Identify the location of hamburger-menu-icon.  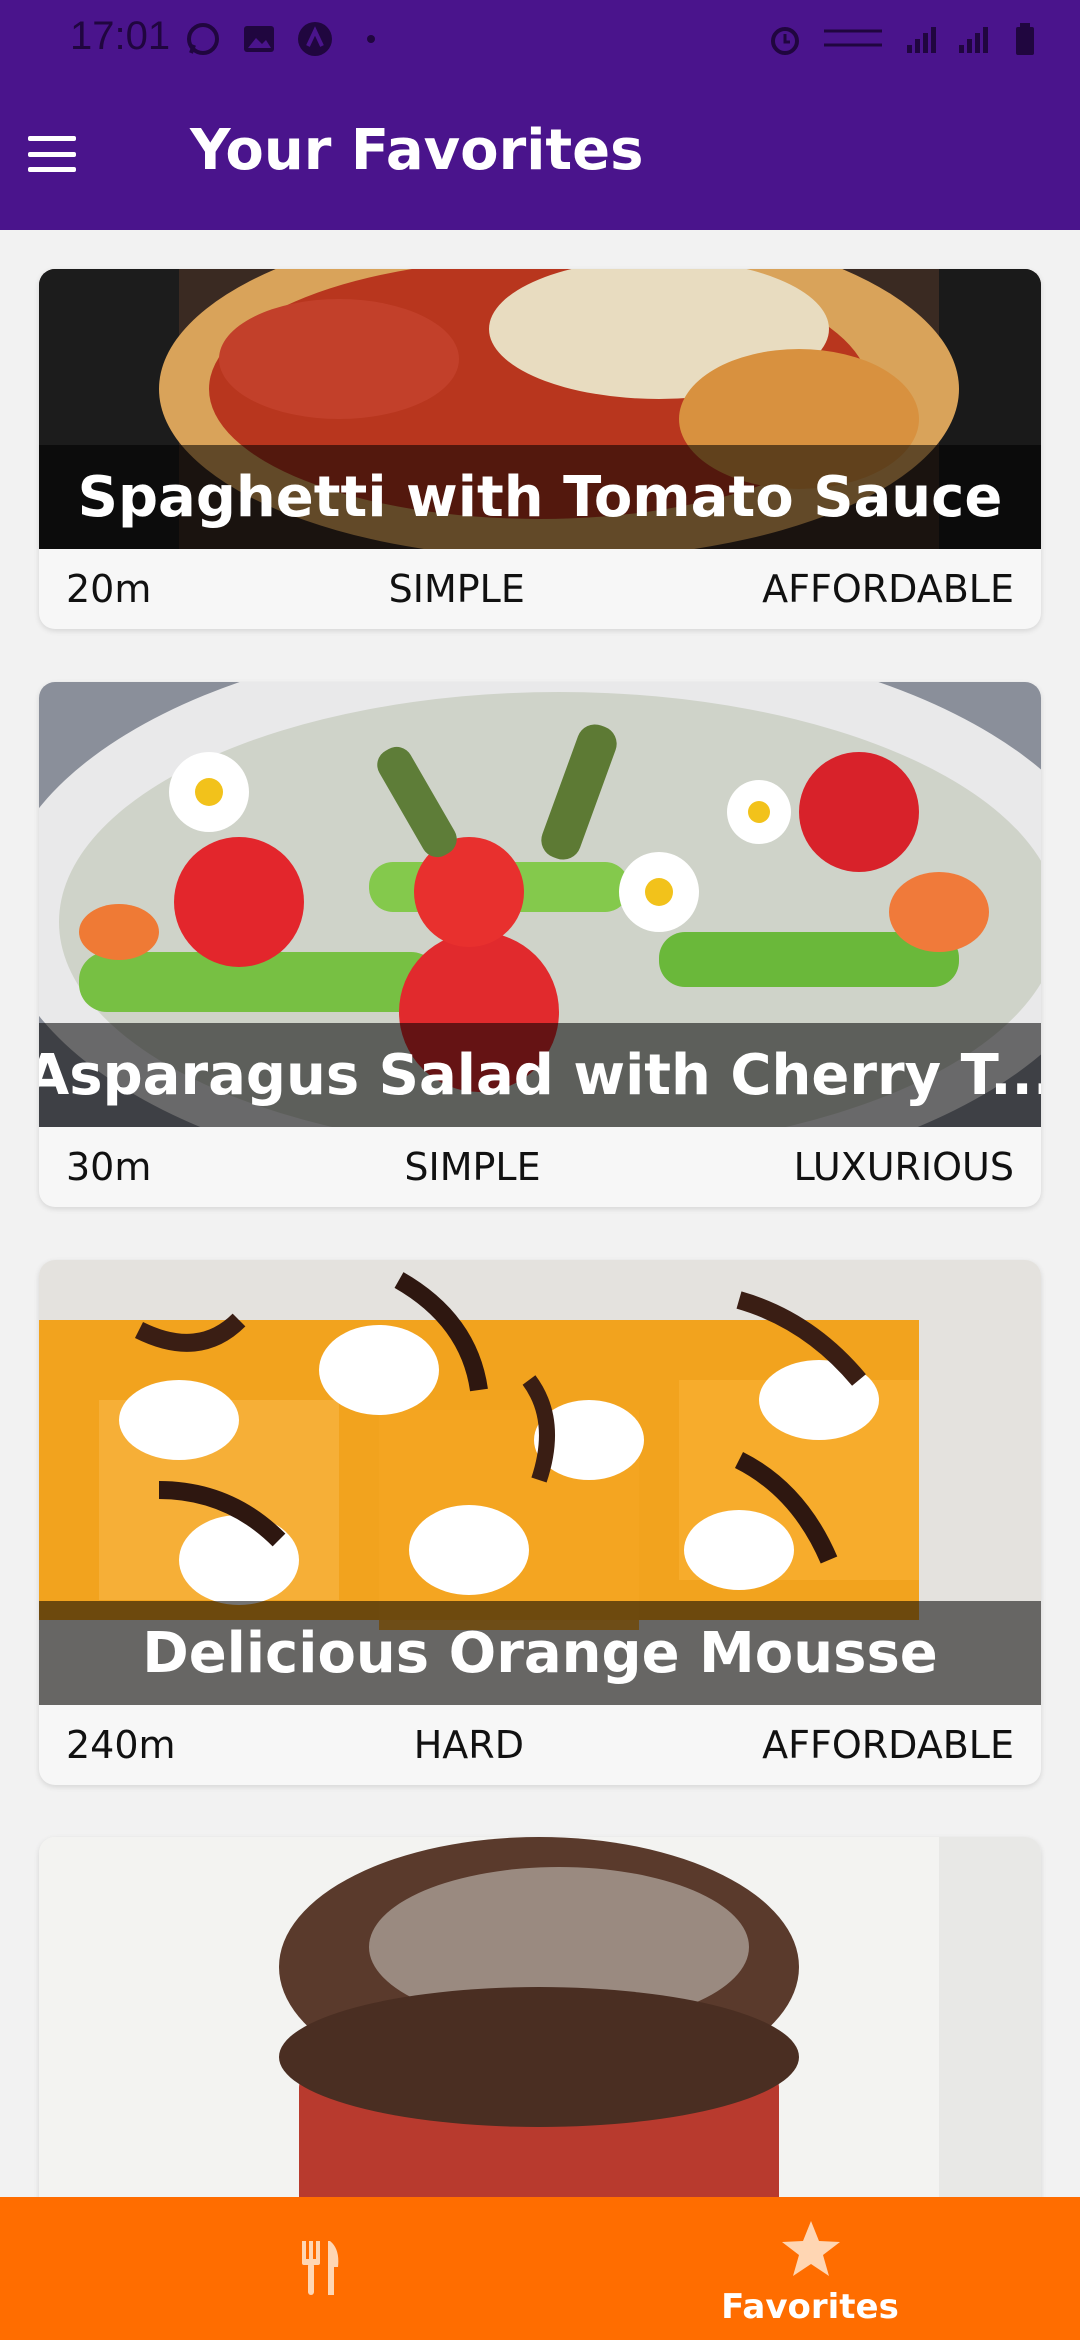
(52, 154).